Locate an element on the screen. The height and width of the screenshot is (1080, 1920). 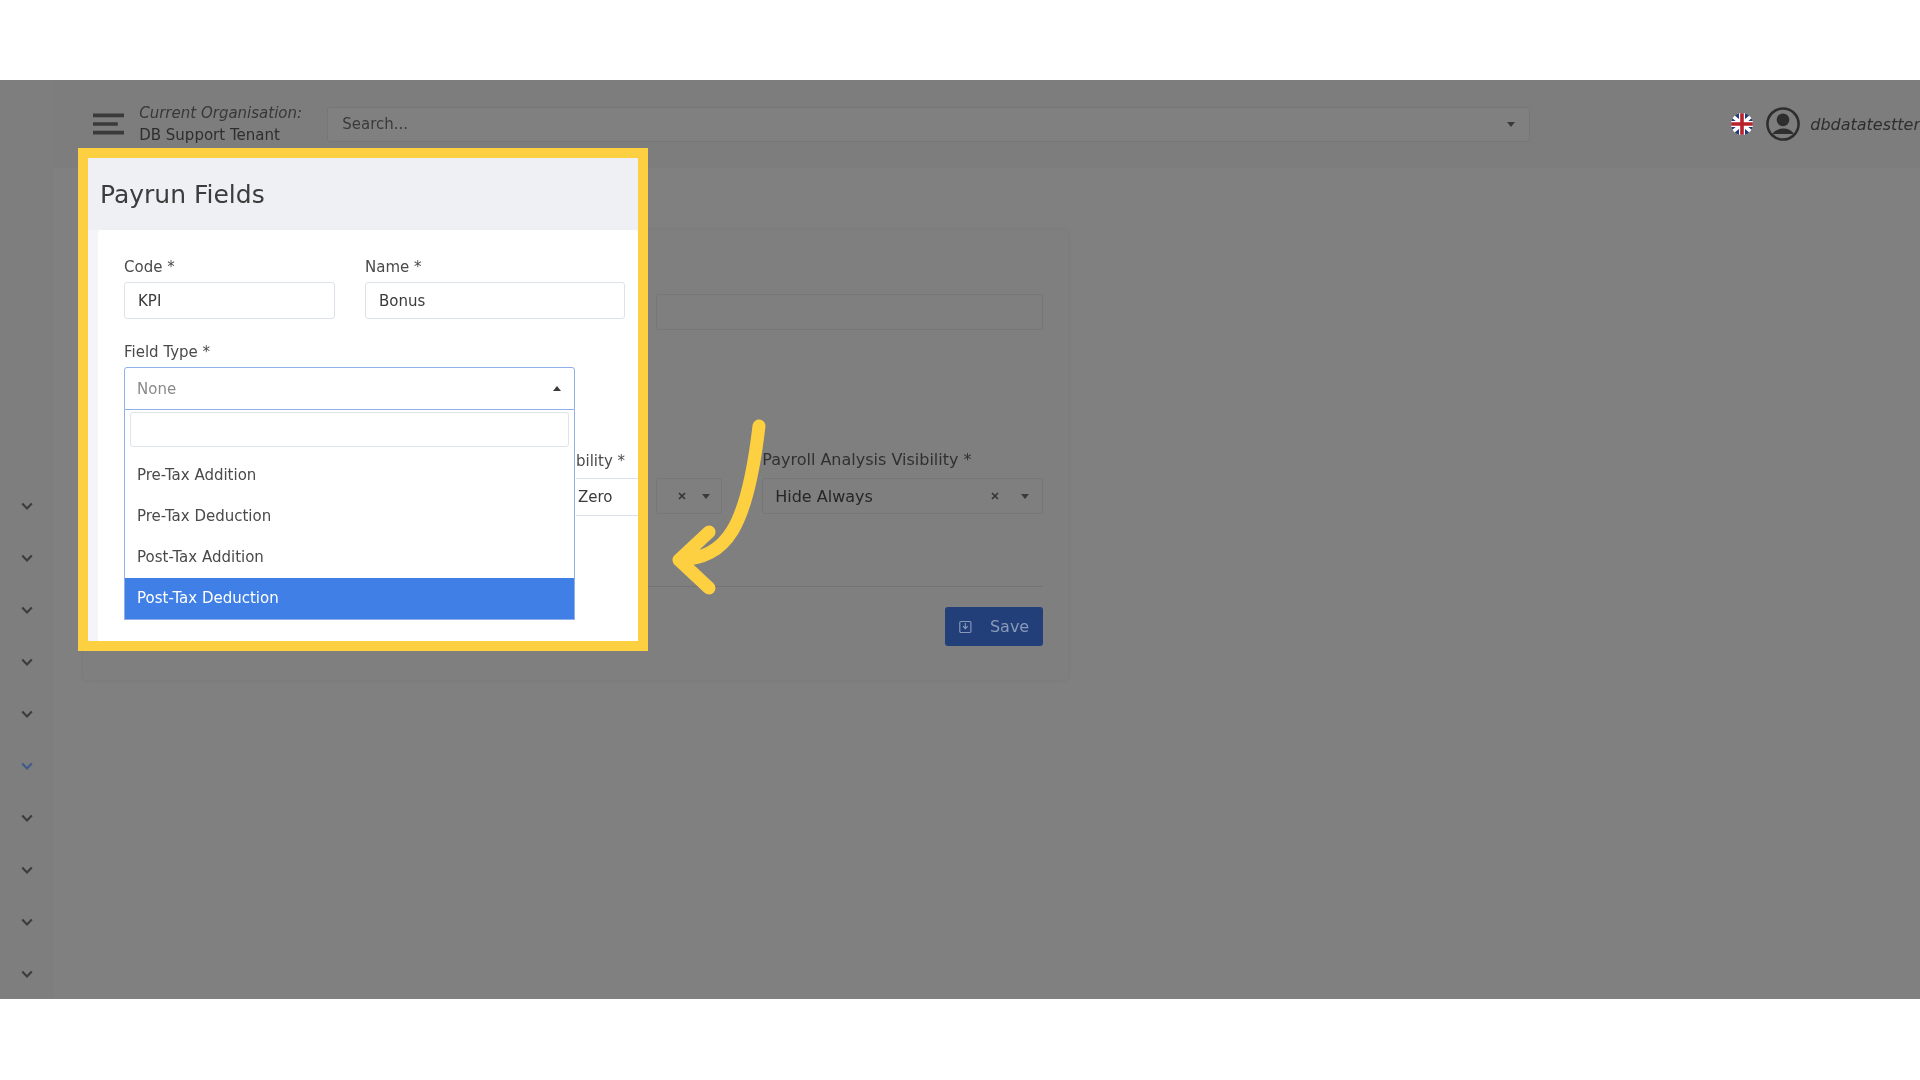
field-label: Field Type * is located at coordinates (168, 353).